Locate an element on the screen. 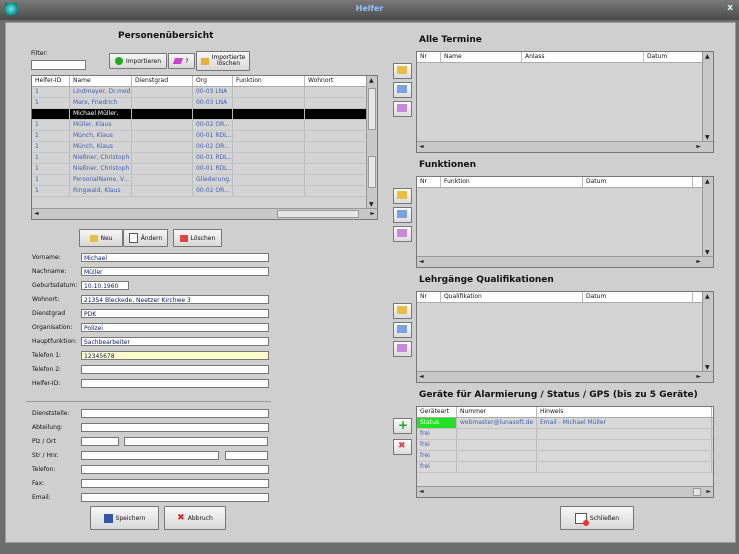 This screenshot has height=554, width=739. termine-add-button is located at coordinates (402, 71).